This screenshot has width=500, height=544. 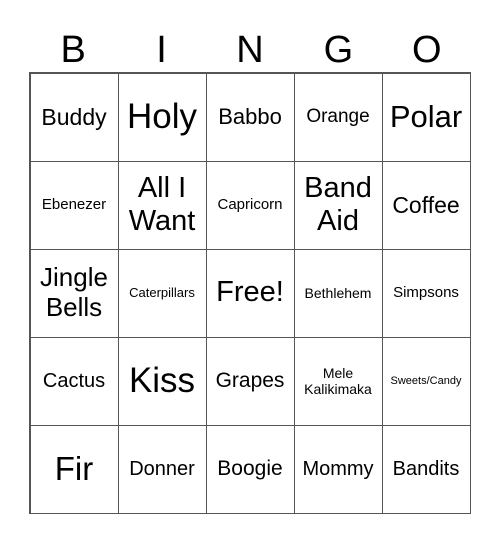 What do you see at coordinates (250, 205) in the screenshot?
I see `bingo-cell: Capricorn` at bounding box center [250, 205].